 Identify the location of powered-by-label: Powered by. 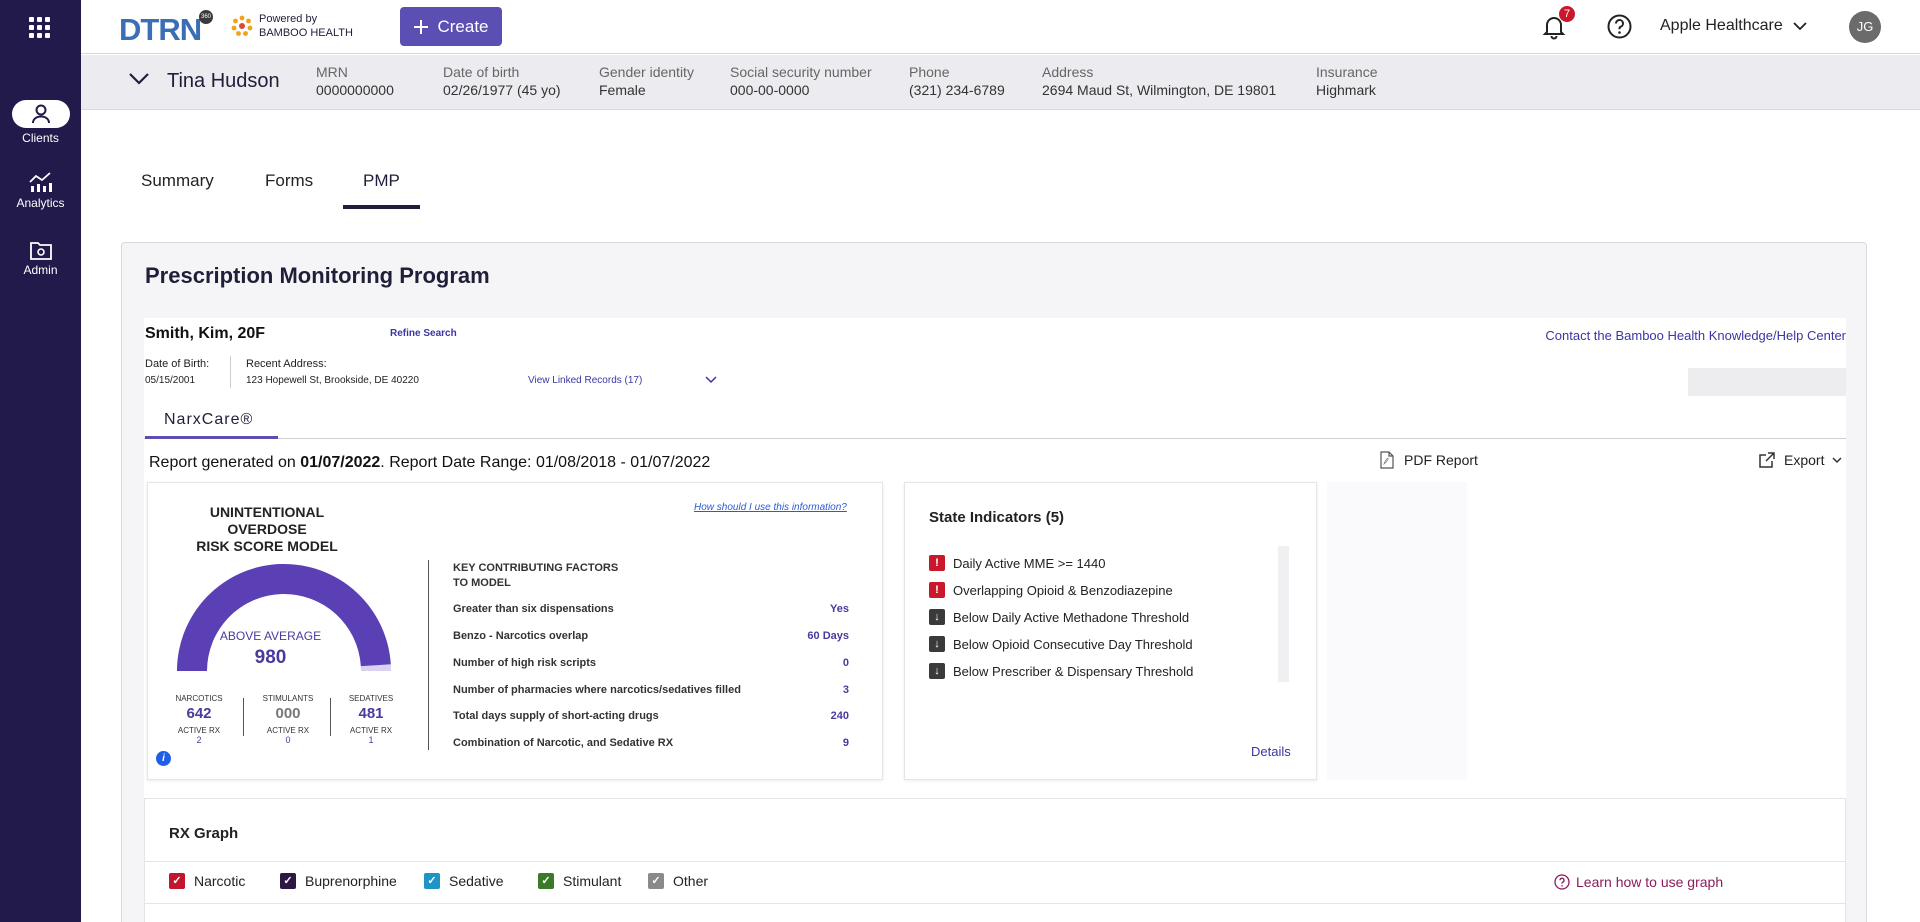
(288, 19).